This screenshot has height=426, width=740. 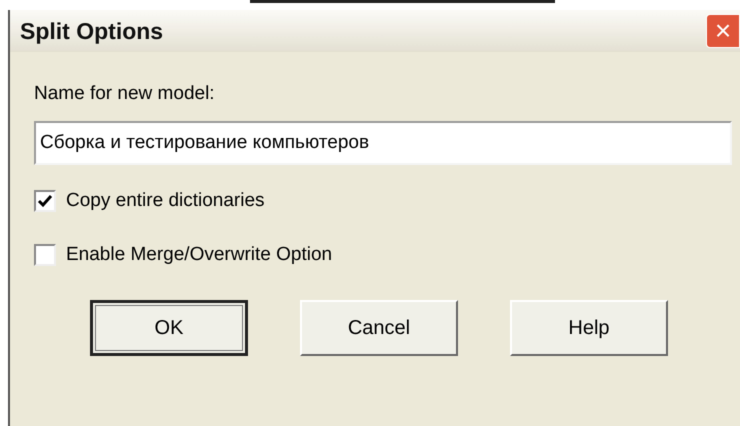 What do you see at coordinates (383, 142) in the screenshot?
I see `name-field: Сборка и тестирование компьютеров` at bounding box center [383, 142].